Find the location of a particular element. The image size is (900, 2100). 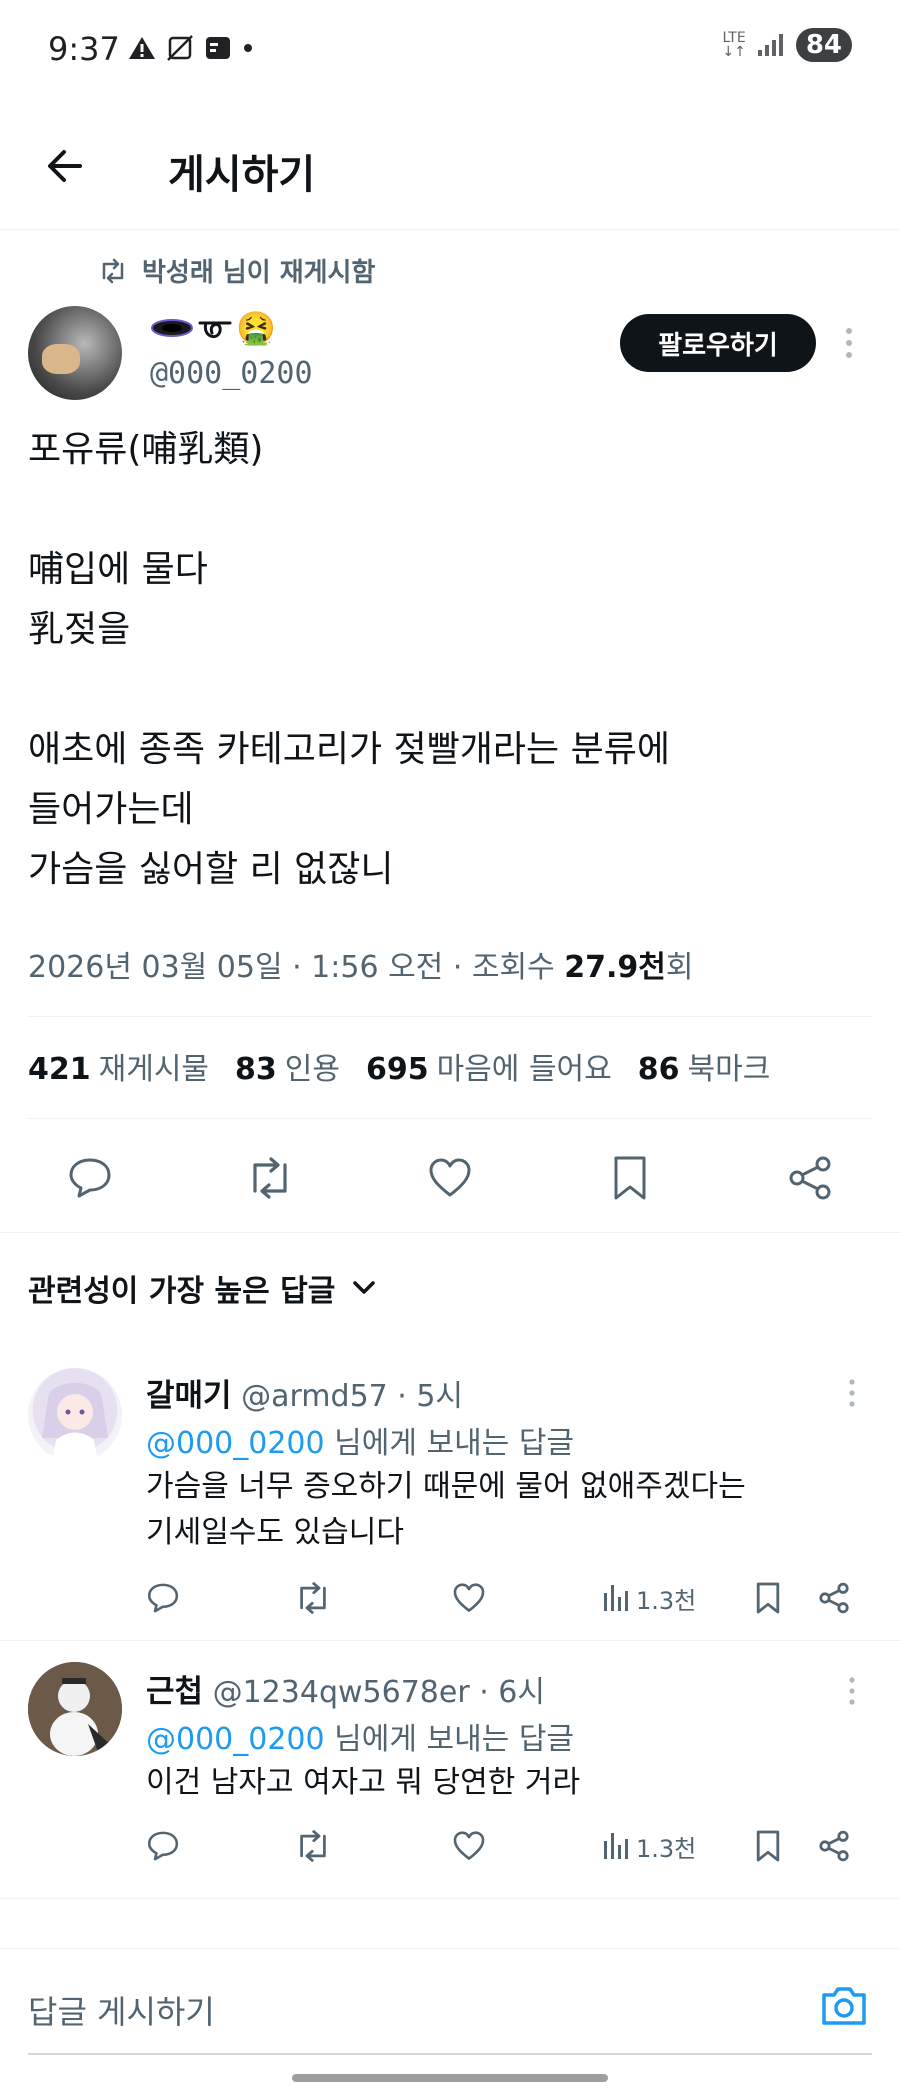

composer-underline is located at coordinates (450, 2054).